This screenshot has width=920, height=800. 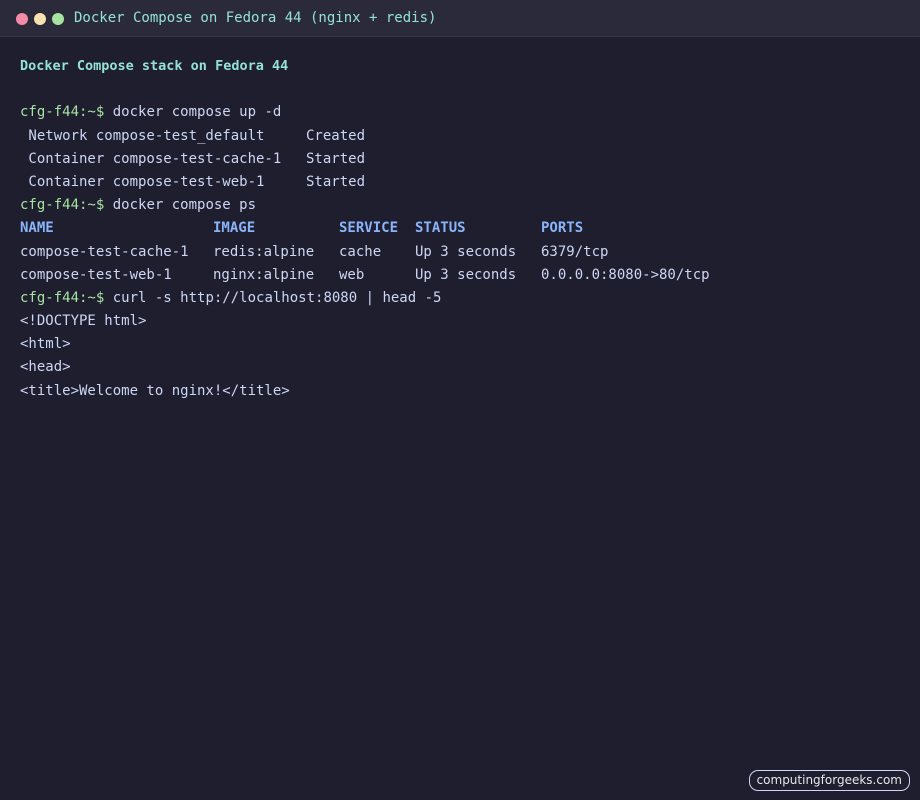 I want to click on column-header-ports: PORTS, so click(x=562, y=228).